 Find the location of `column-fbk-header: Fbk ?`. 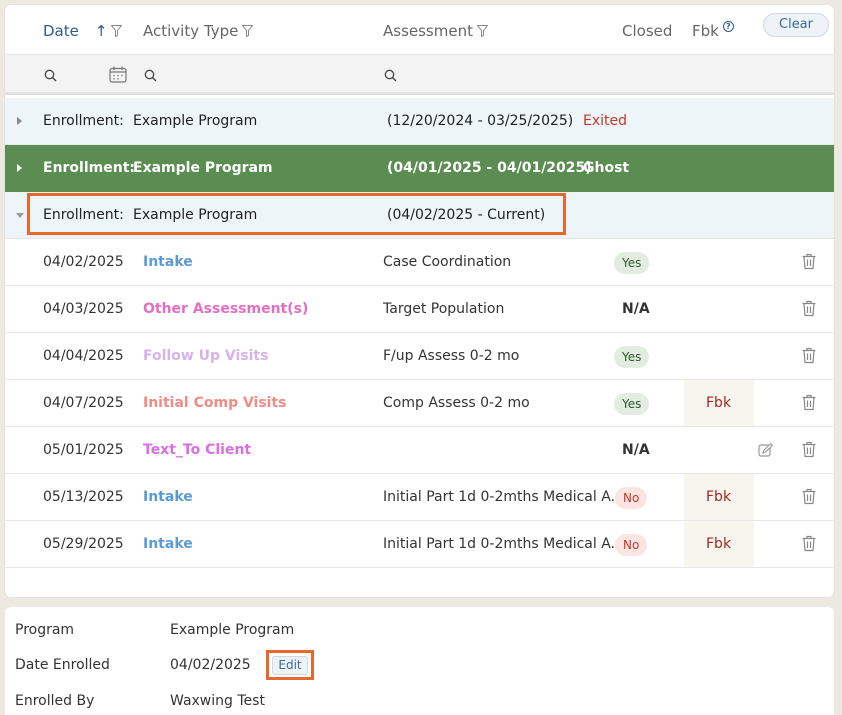

column-fbk-header: Fbk ? is located at coordinates (713, 30).